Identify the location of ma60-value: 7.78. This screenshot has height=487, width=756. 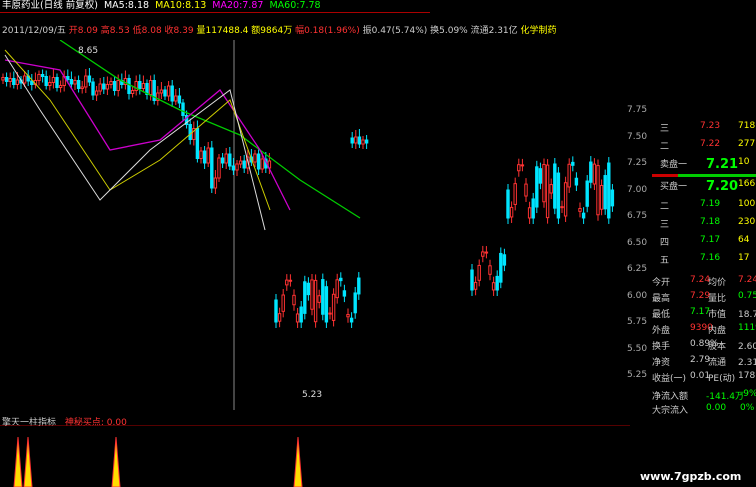
(310, 5).